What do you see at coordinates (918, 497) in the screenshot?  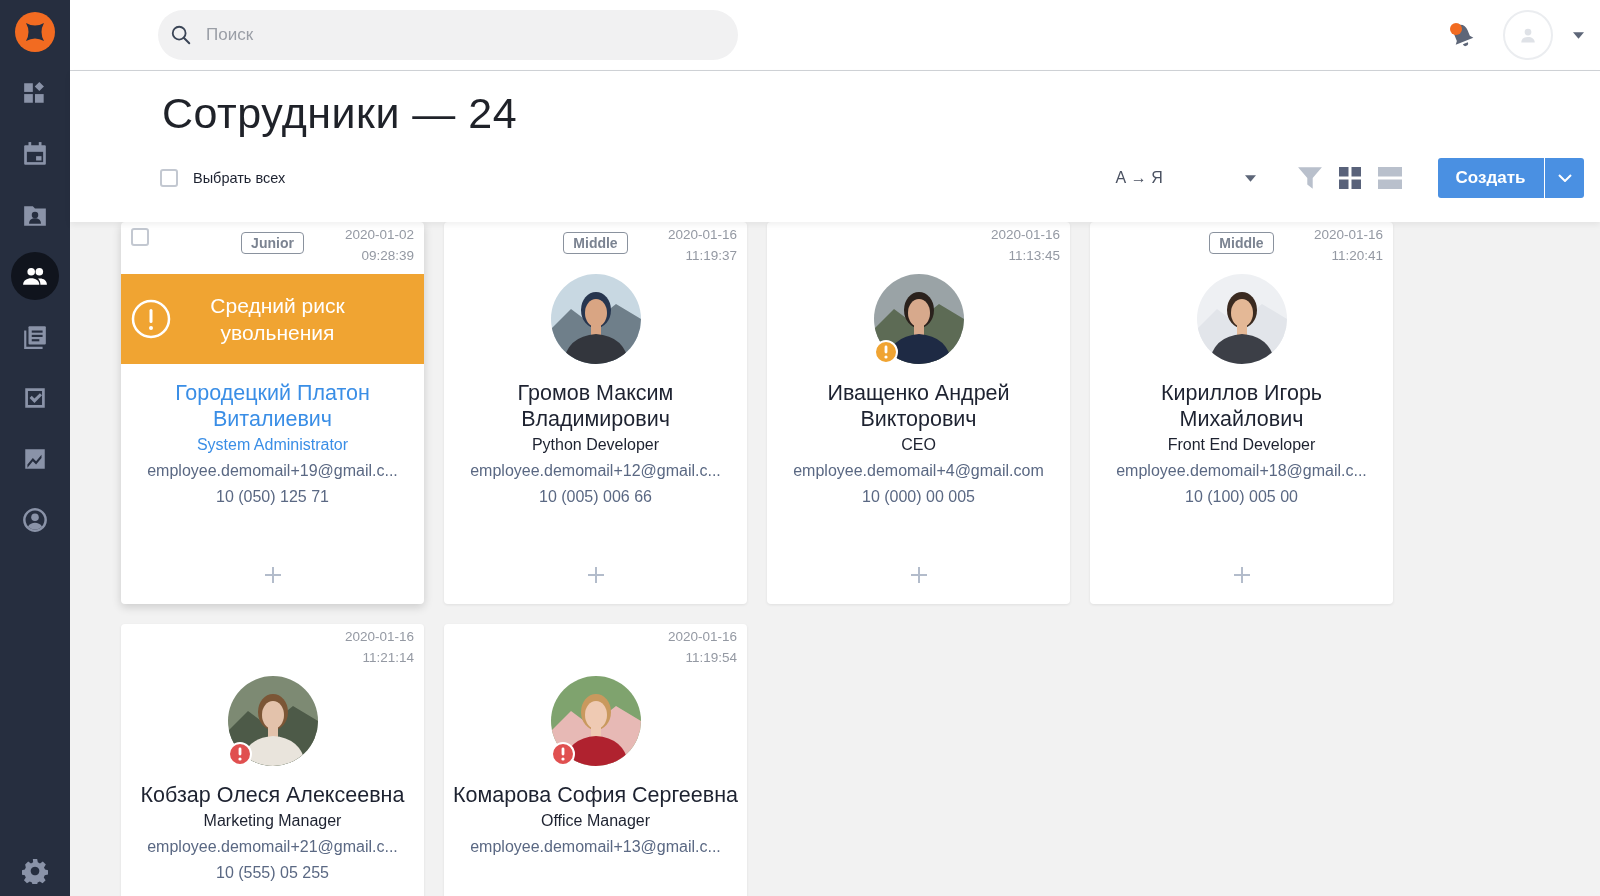 I see `phone-text: 10 (000) 00 005` at bounding box center [918, 497].